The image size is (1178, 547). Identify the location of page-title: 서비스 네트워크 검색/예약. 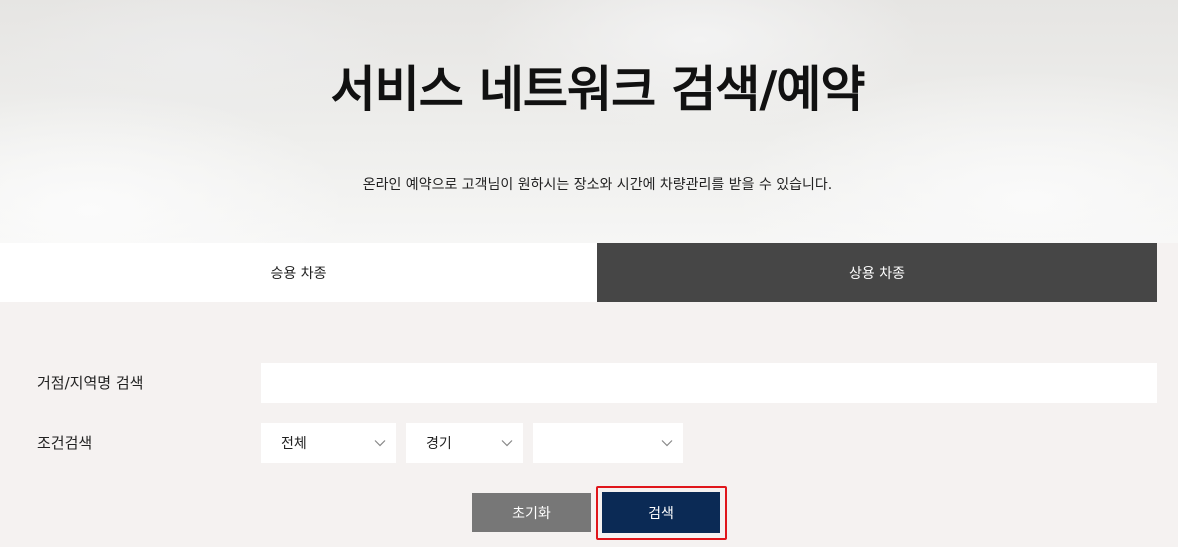
(598, 89).